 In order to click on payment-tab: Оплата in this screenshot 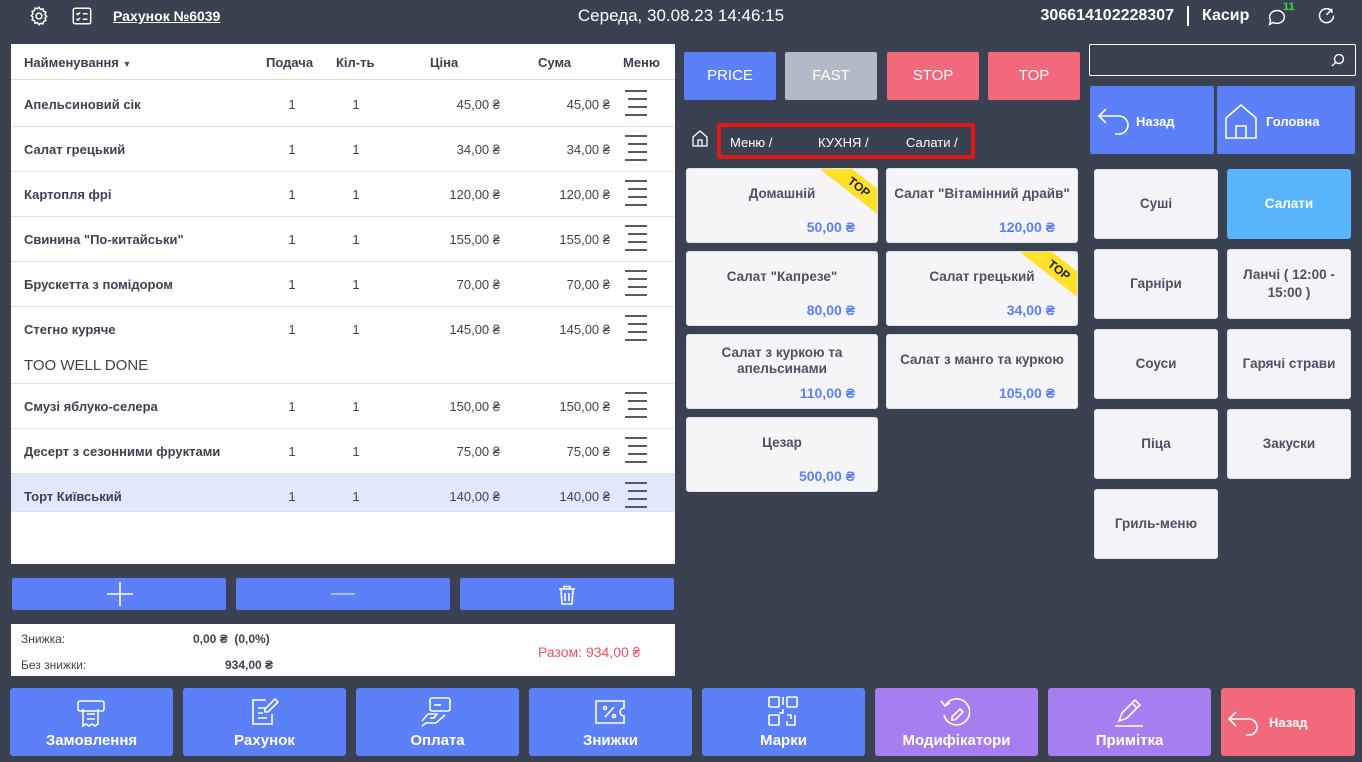, I will do `click(437, 722)`.